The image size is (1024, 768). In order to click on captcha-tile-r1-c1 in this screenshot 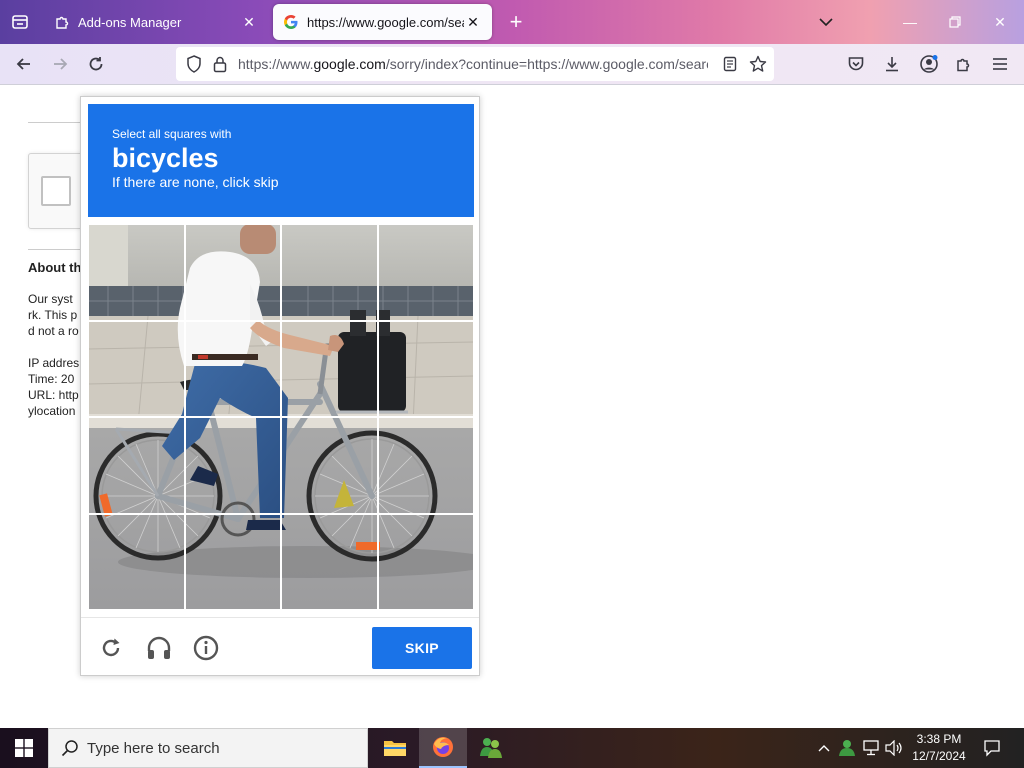, I will do `click(136, 272)`.